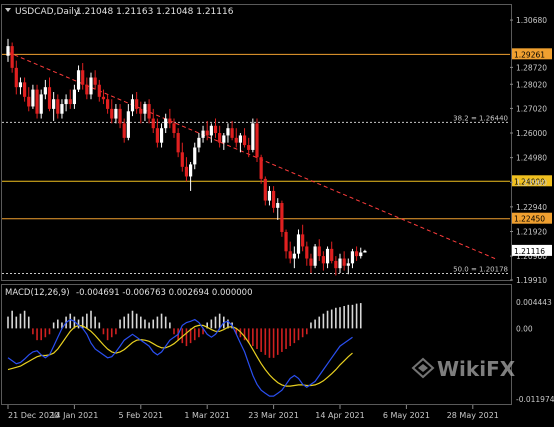  Describe the element at coordinates (74, 415) in the screenshot. I see `date-label-1: 14 Jan 2021` at that location.